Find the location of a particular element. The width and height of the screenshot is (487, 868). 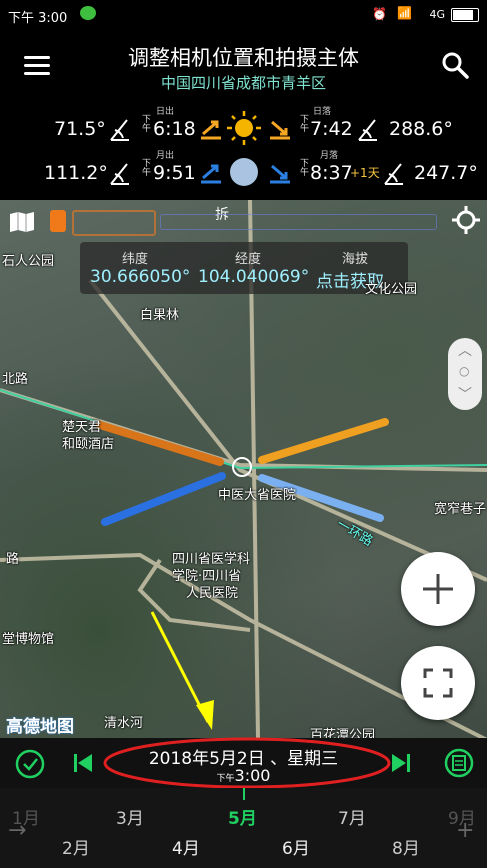

map-label: 中医大省医院 is located at coordinates (257, 495).